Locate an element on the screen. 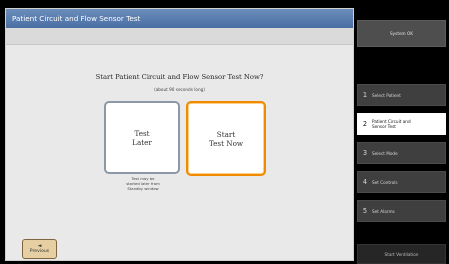  previous-label: Previous is located at coordinates (39, 251).